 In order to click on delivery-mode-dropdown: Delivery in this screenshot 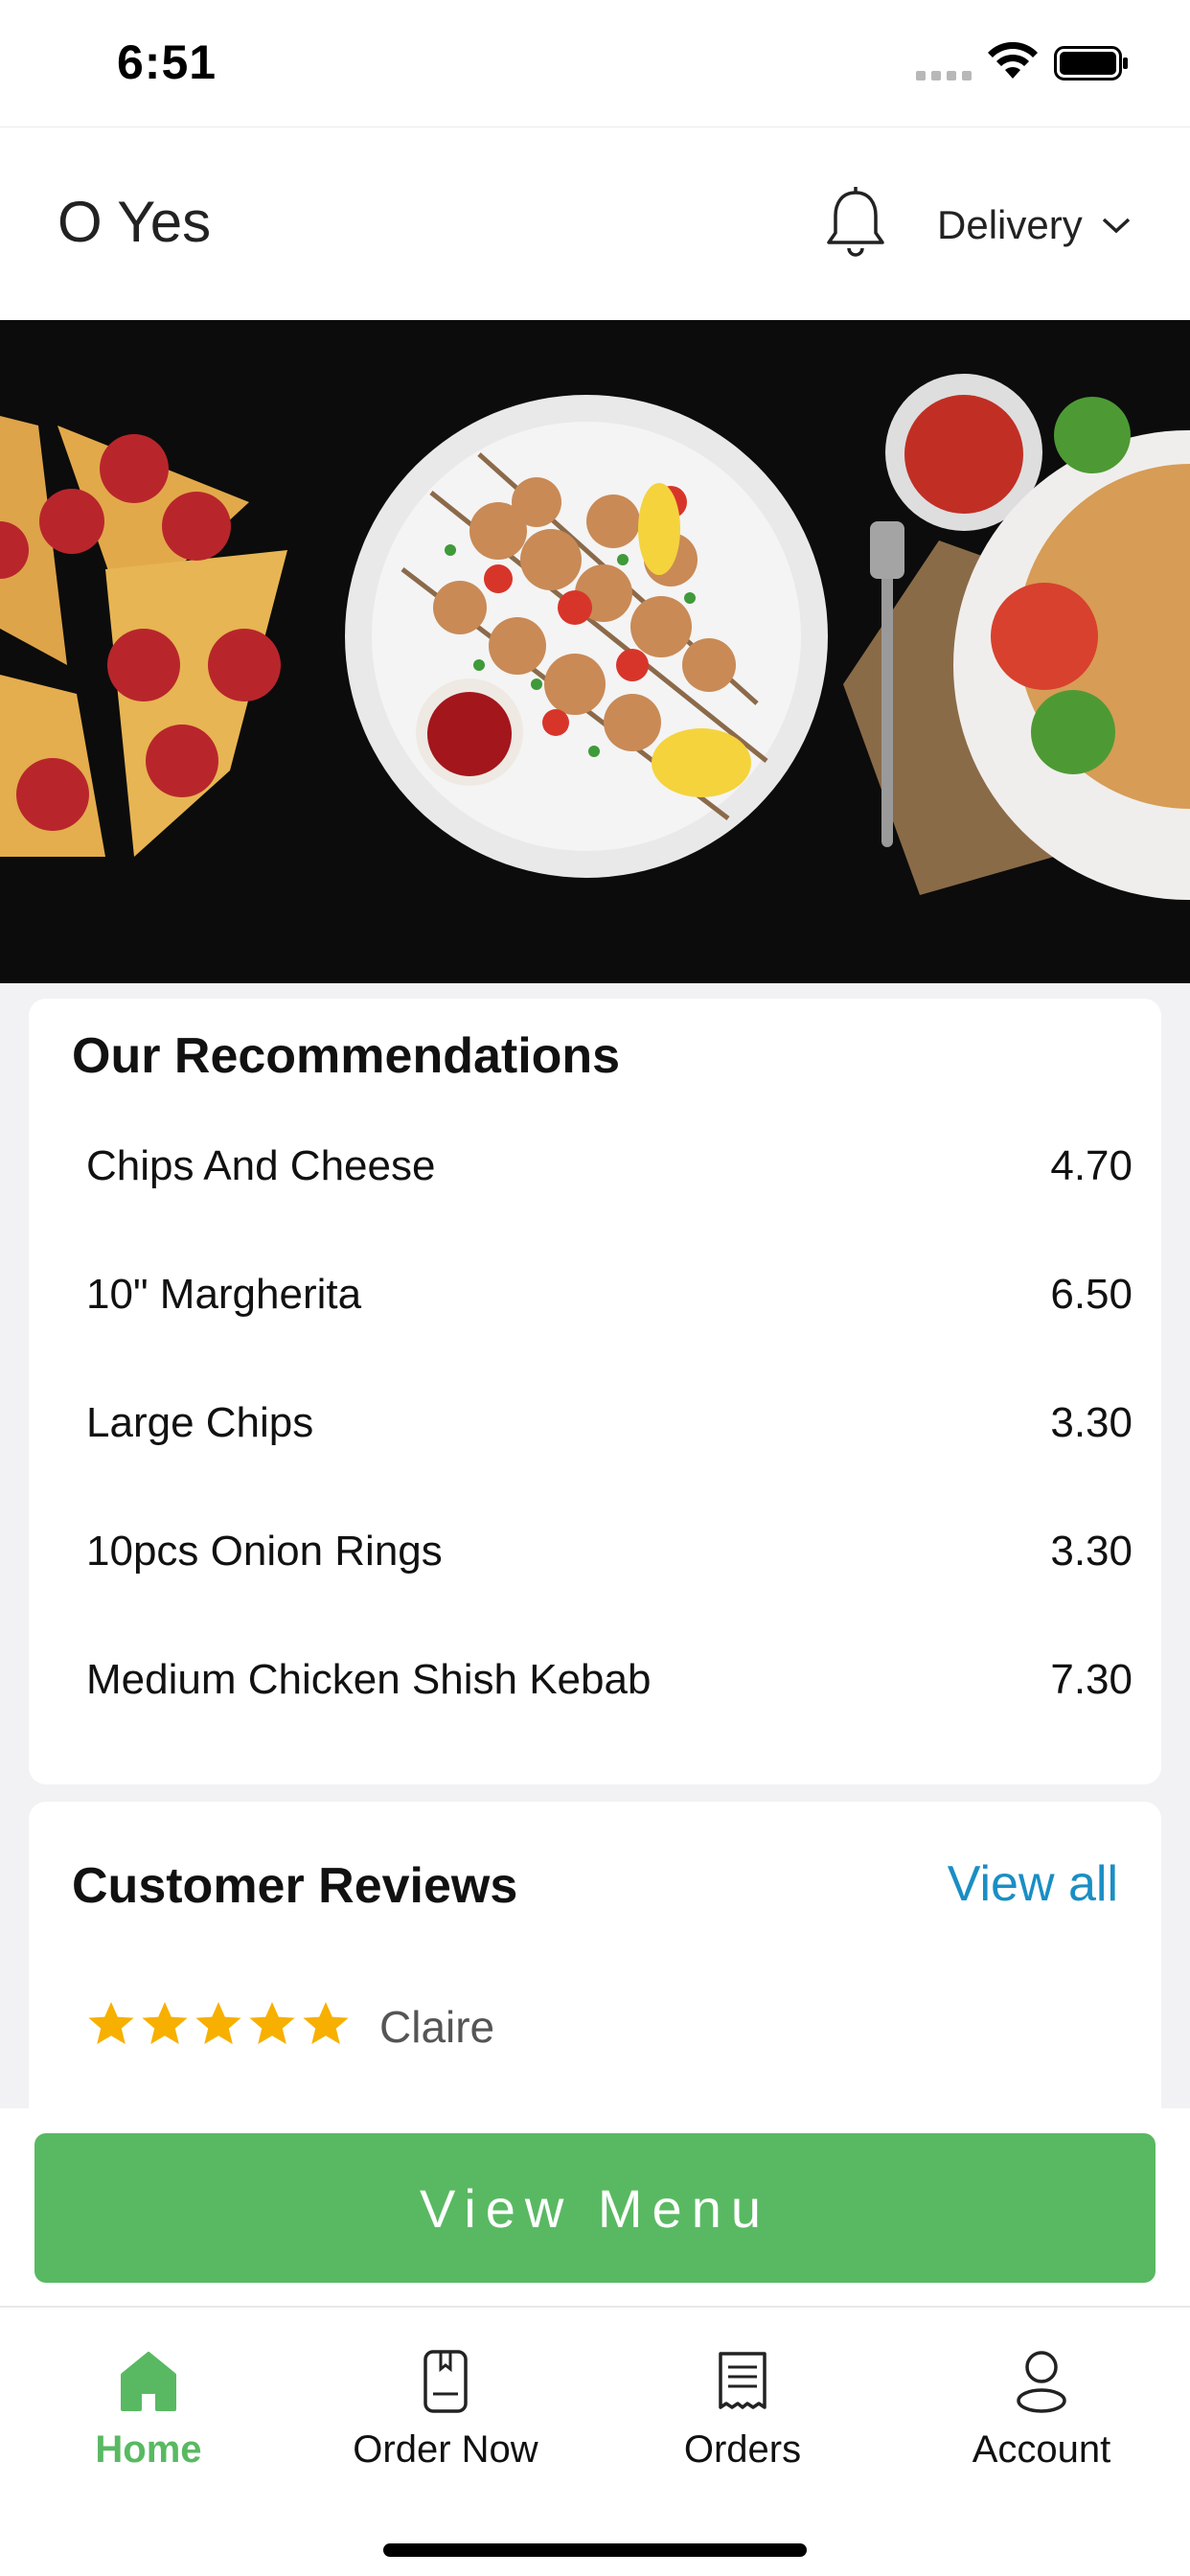, I will do `click(1035, 225)`.